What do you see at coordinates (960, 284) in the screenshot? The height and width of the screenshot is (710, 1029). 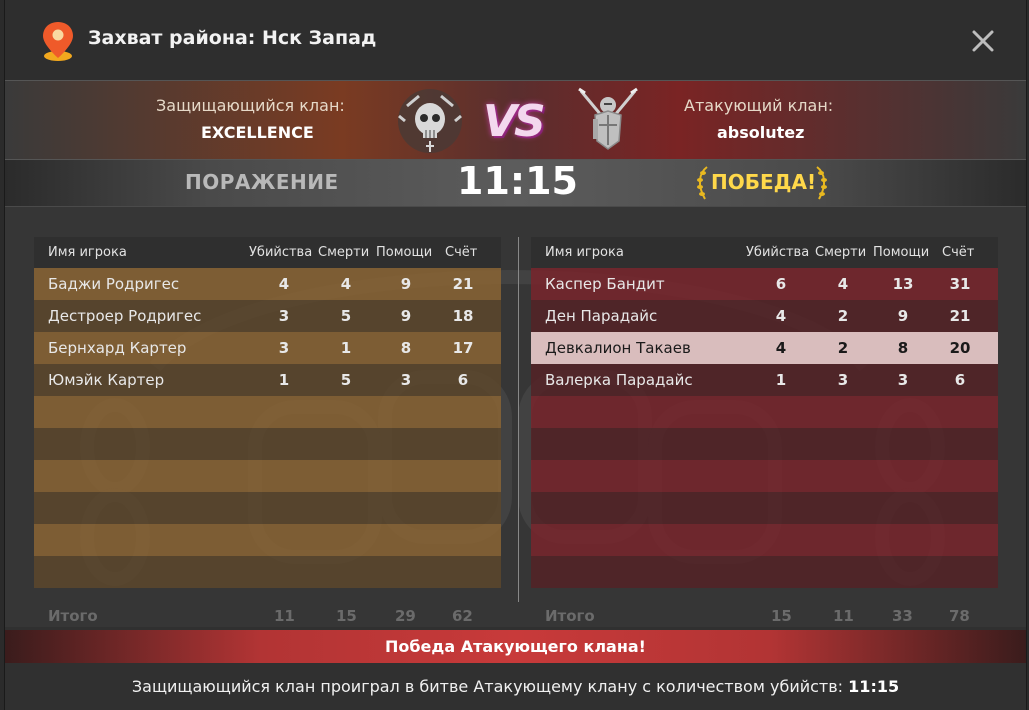 I see `score-cell: 31` at bounding box center [960, 284].